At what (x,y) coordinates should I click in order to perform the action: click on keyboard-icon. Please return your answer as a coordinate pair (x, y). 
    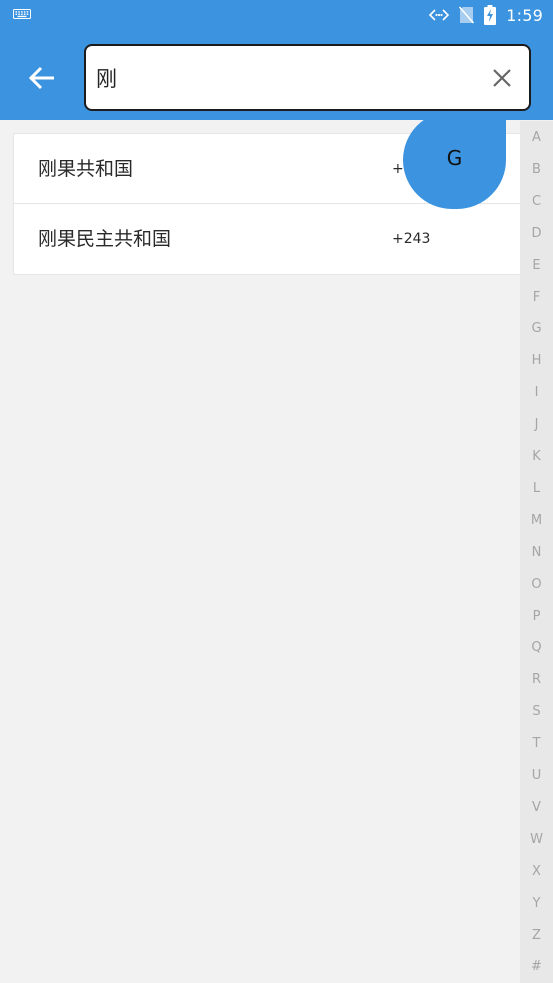
    Looking at the image, I should click on (22, 14).